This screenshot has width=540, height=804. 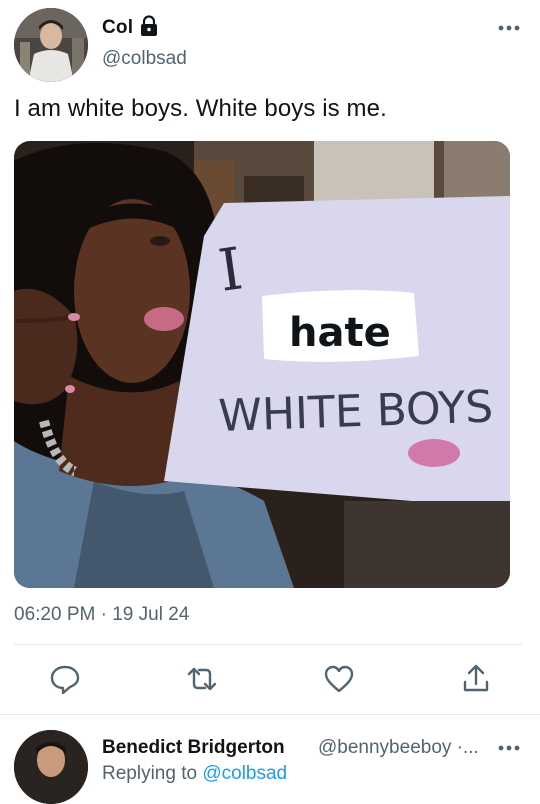 I want to click on reply-avatar-photo, so click(x=51, y=767).